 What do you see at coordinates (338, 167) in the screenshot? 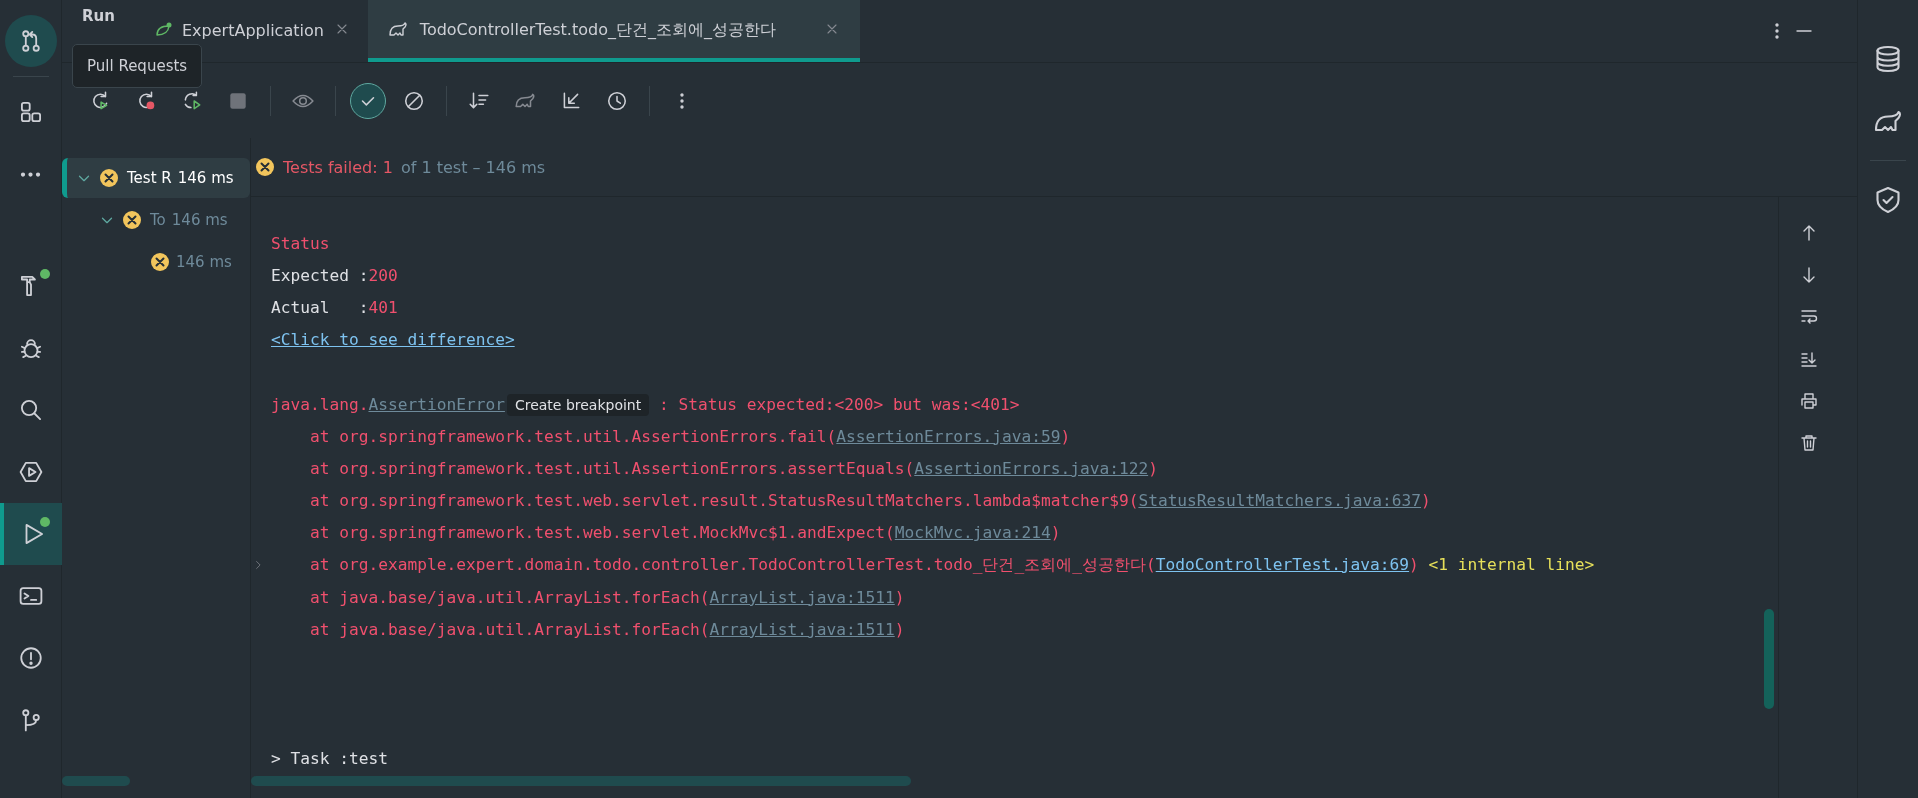
I see `summary-status: Tests failed: 1` at bounding box center [338, 167].